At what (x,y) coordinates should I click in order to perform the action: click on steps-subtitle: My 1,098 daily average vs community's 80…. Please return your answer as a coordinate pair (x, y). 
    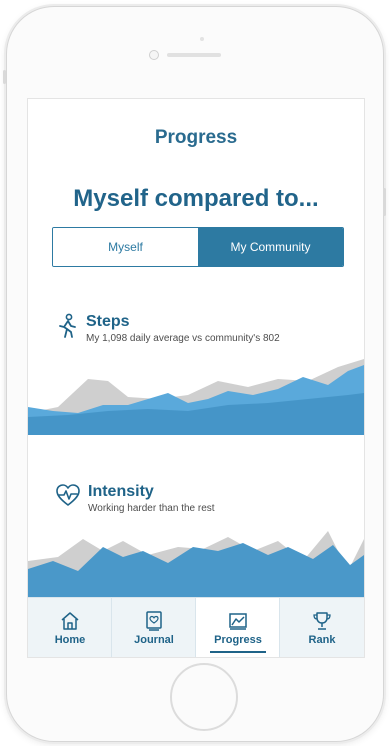
    Looking at the image, I should click on (183, 338).